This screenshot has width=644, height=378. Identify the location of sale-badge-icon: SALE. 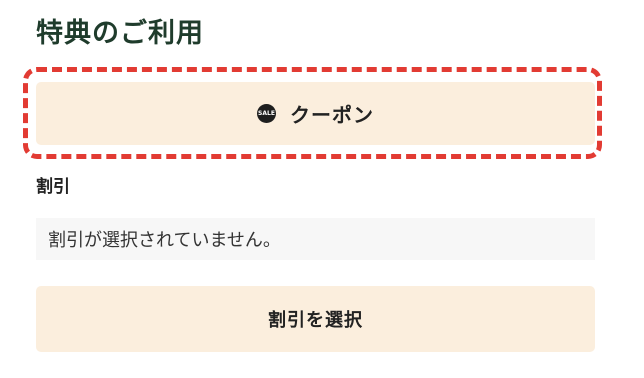
(266, 113).